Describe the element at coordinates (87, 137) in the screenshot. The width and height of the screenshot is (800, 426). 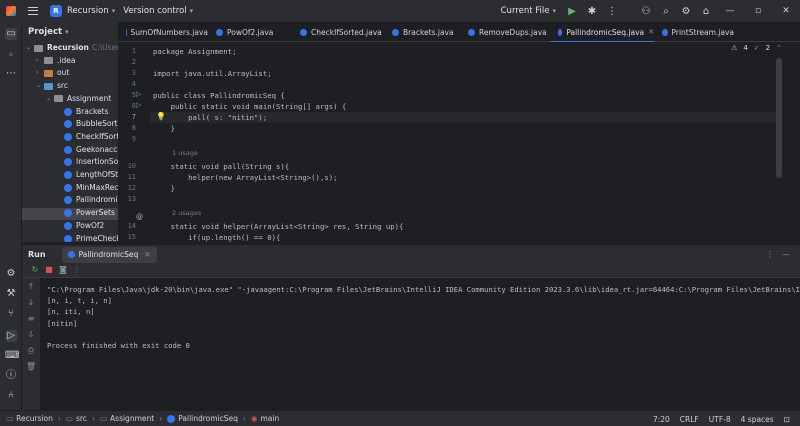
I see `tree-item: CheckIfSort` at that location.